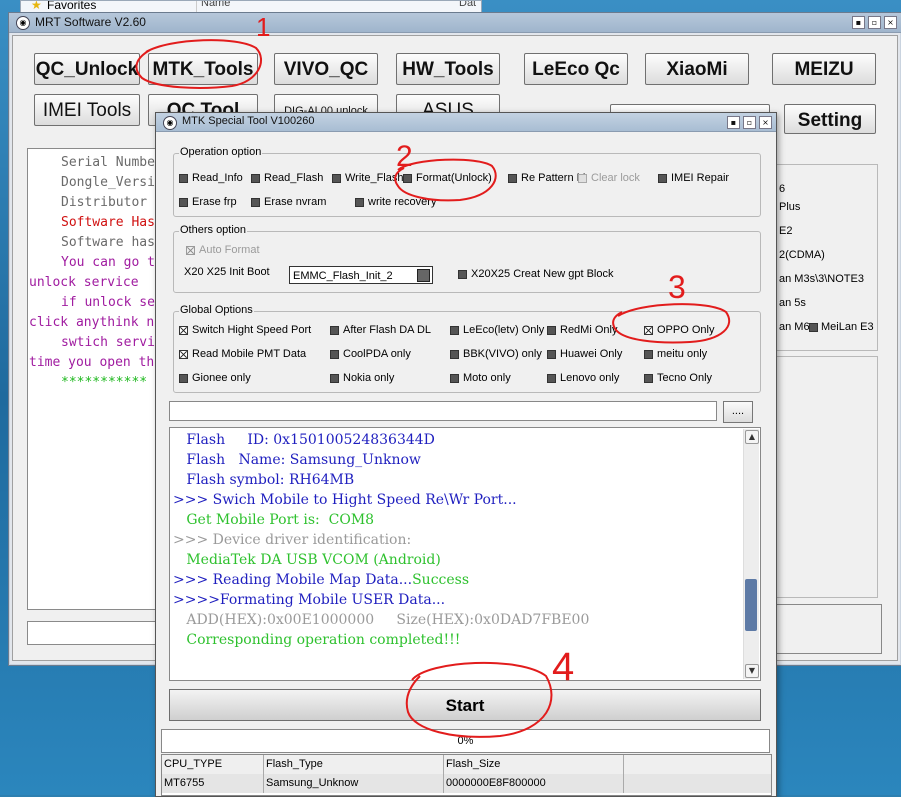 This screenshot has height=797, width=901. Describe the element at coordinates (466, 122) in the screenshot. I see `dialog-titlebar: ◉ MTK Special Tool V100260 ▪ ▫ ×` at that location.